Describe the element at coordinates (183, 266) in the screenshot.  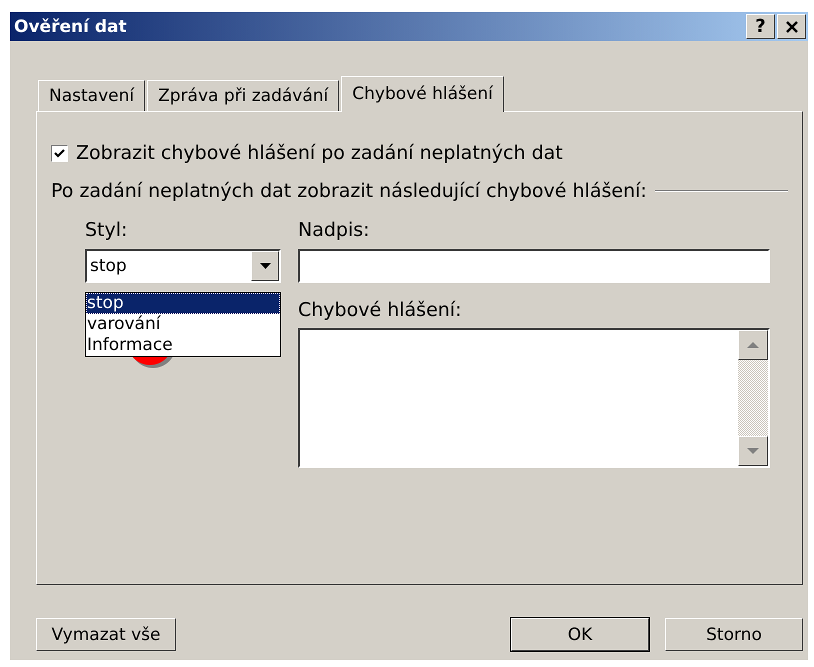
I see `style-dropdown: stop` at that location.